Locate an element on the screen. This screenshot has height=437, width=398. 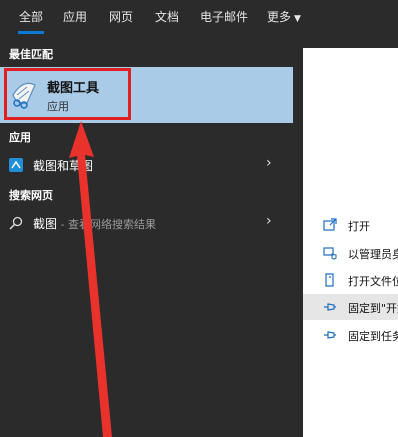
web-search-hint: - 查看网络搜索结果 is located at coordinates (106, 224).